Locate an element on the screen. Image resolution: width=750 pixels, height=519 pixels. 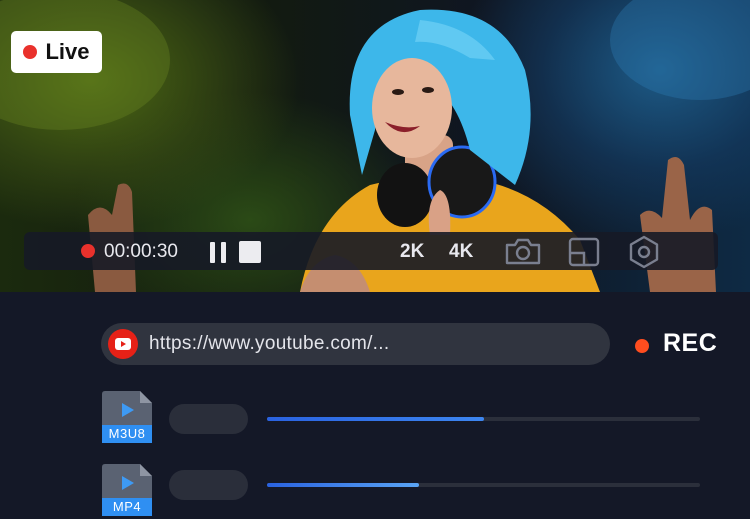
recording-dot-icon is located at coordinates (88, 251).